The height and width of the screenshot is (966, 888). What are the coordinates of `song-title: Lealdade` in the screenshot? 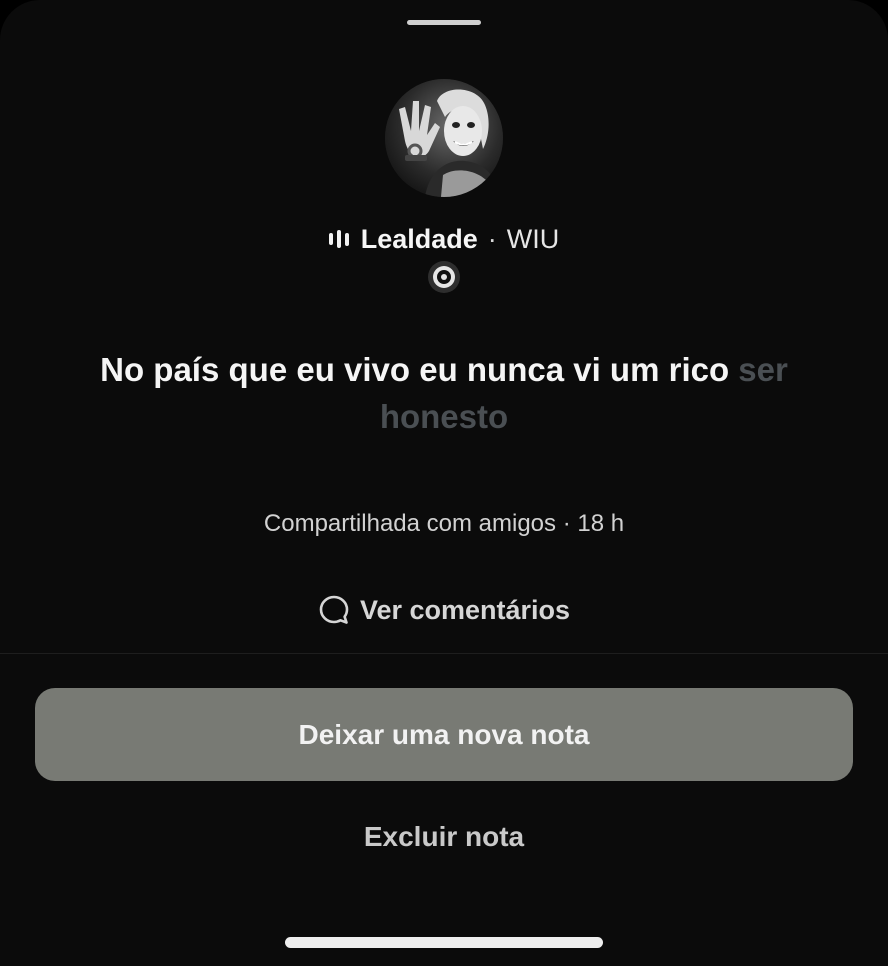 It's located at (419, 238).